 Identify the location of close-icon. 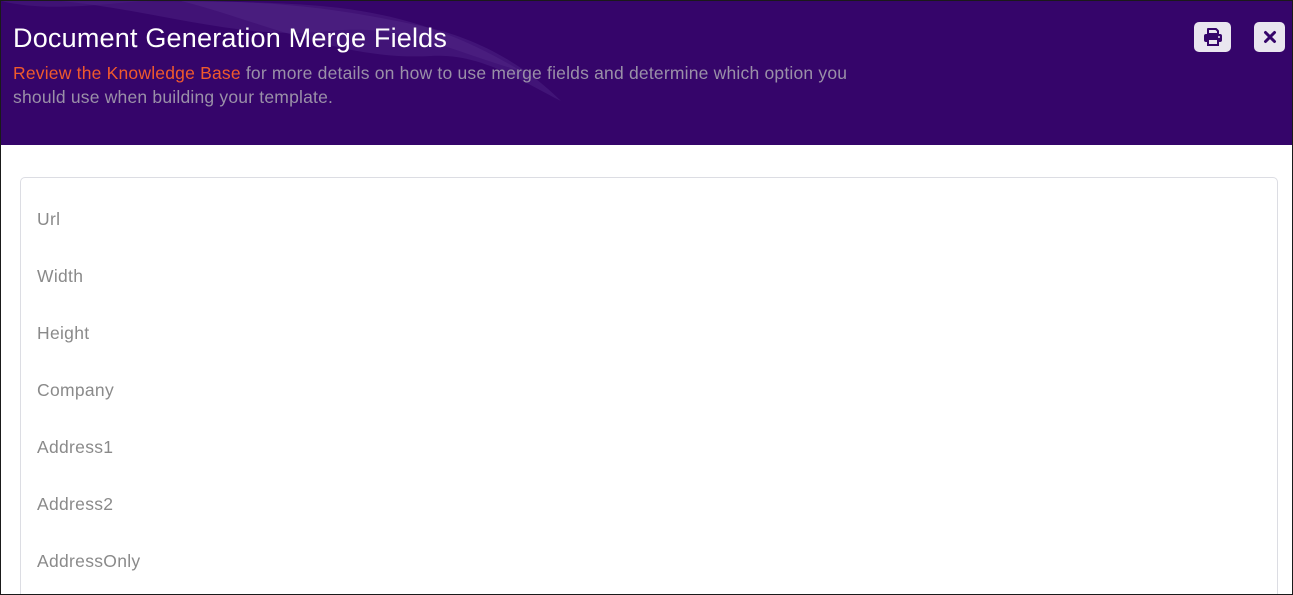
(1269, 37).